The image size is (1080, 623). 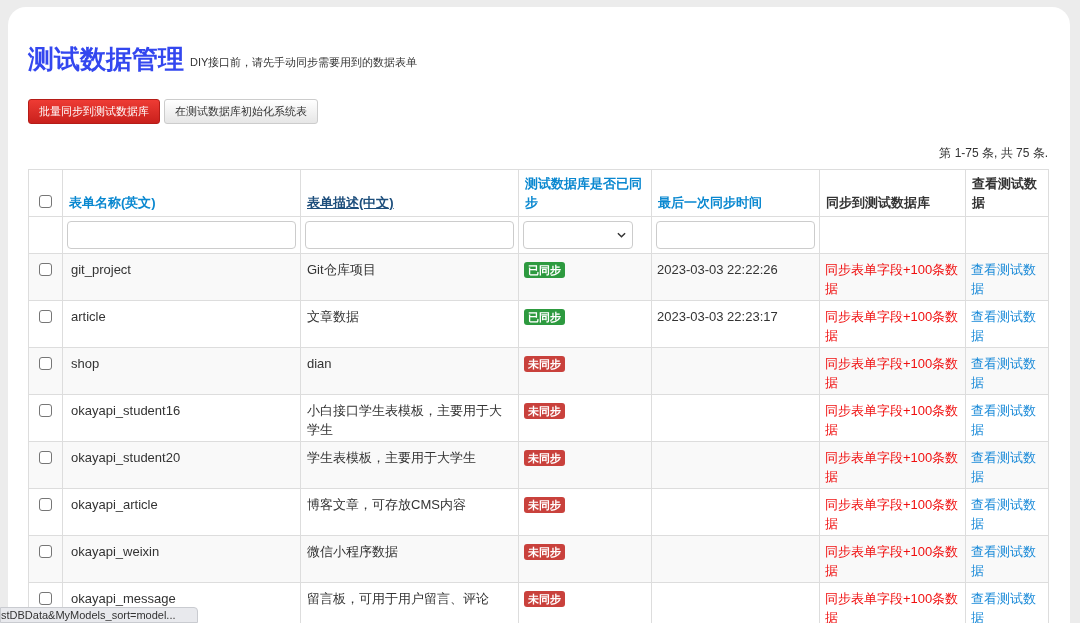 What do you see at coordinates (717, 316) in the screenshot?
I see `sync-time: 2023-03-03 22:23:17` at bounding box center [717, 316].